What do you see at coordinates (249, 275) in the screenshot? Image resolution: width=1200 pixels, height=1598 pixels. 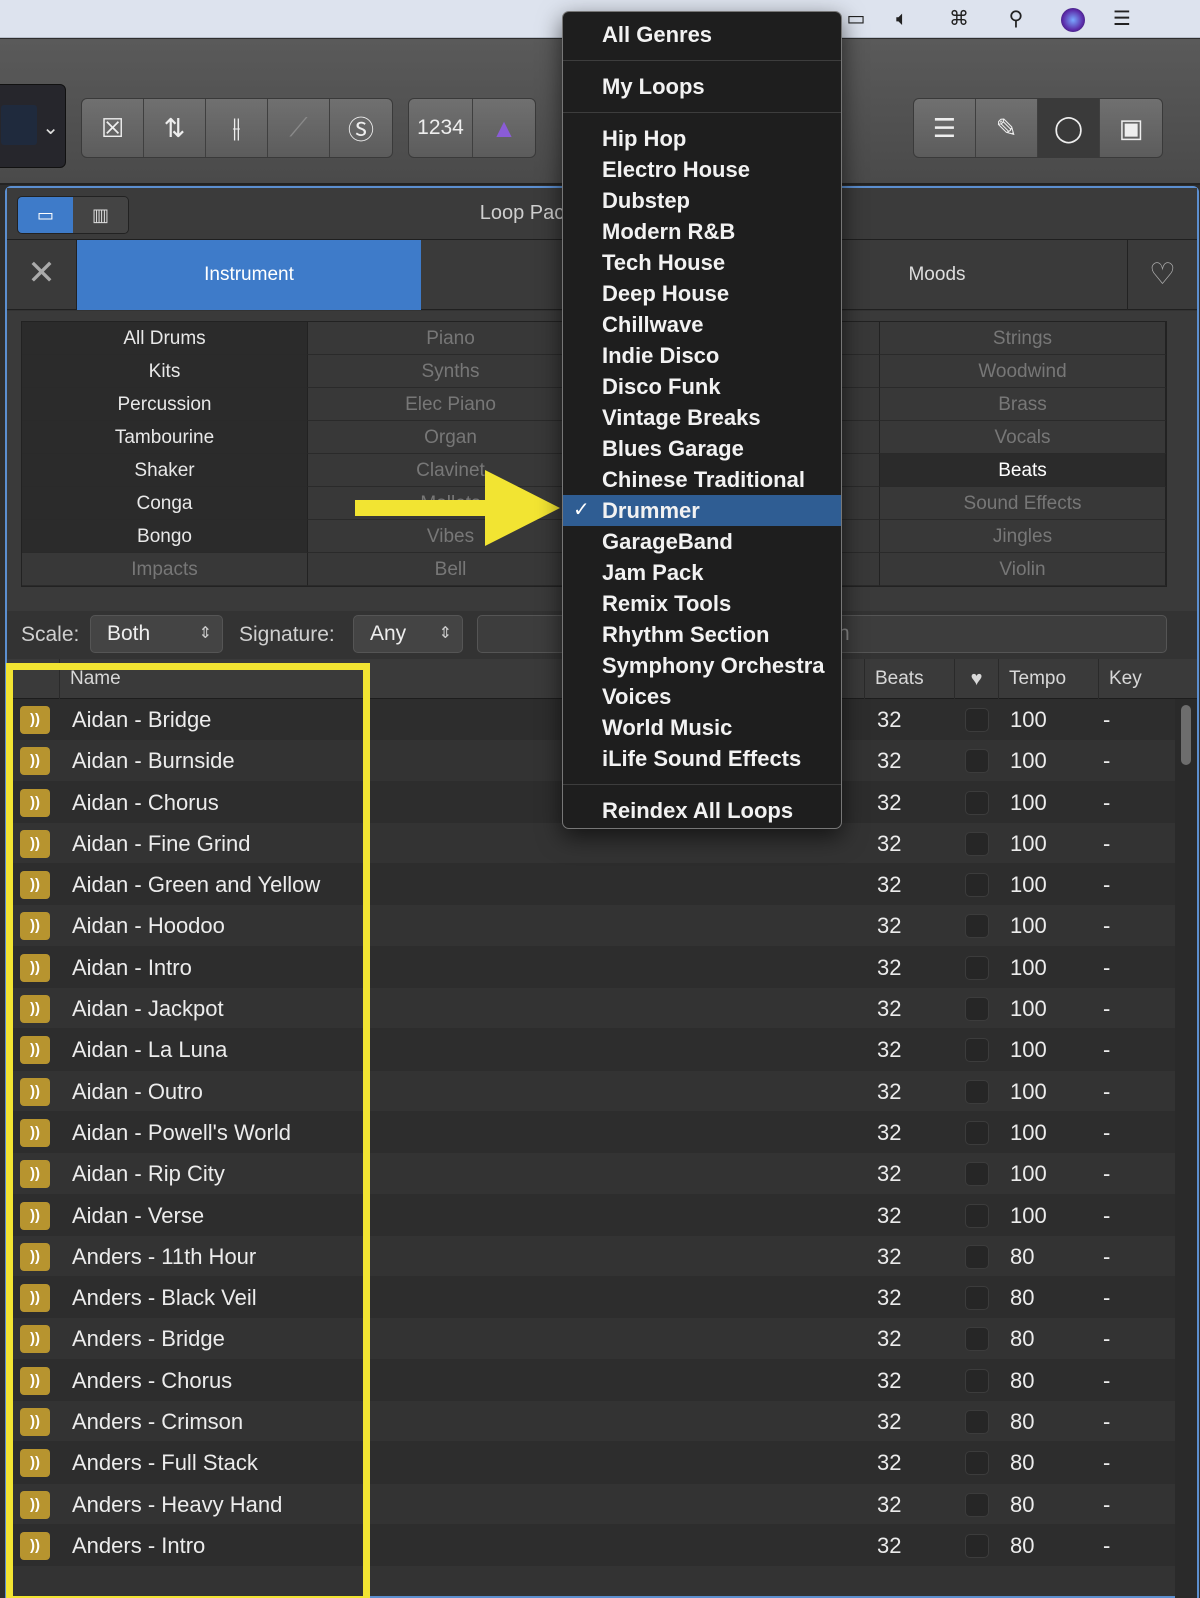 I see `tab-instrument: Instrument` at bounding box center [249, 275].